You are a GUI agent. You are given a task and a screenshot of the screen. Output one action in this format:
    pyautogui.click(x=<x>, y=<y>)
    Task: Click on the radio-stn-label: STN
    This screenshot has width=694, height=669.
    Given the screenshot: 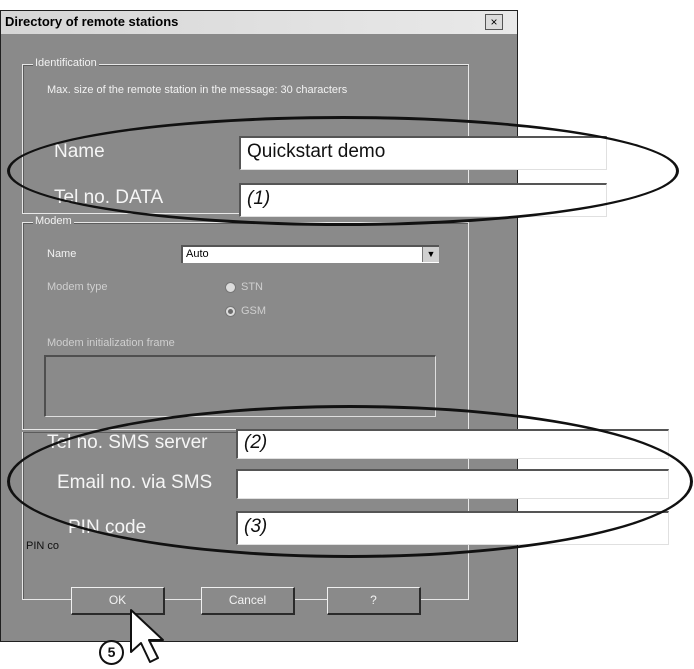 What is the action you would take?
    pyautogui.click(x=252, y=287)
    